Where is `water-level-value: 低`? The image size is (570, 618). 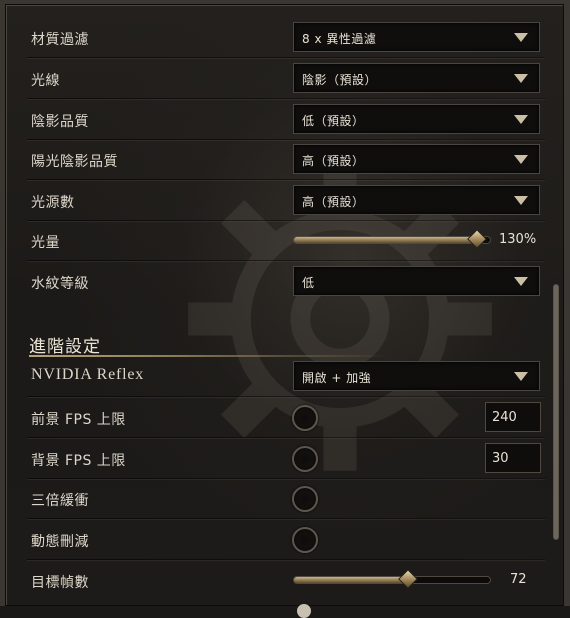
water-level-value: 低 is located at coordinates (308, 283).